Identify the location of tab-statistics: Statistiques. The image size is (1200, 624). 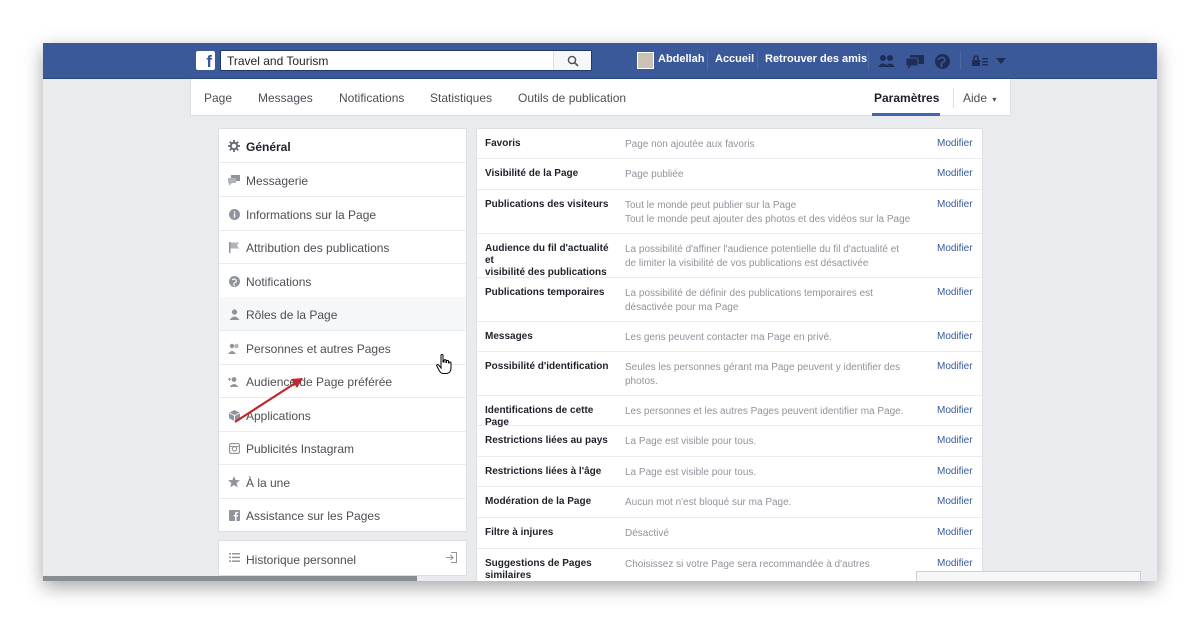
(461, 98).